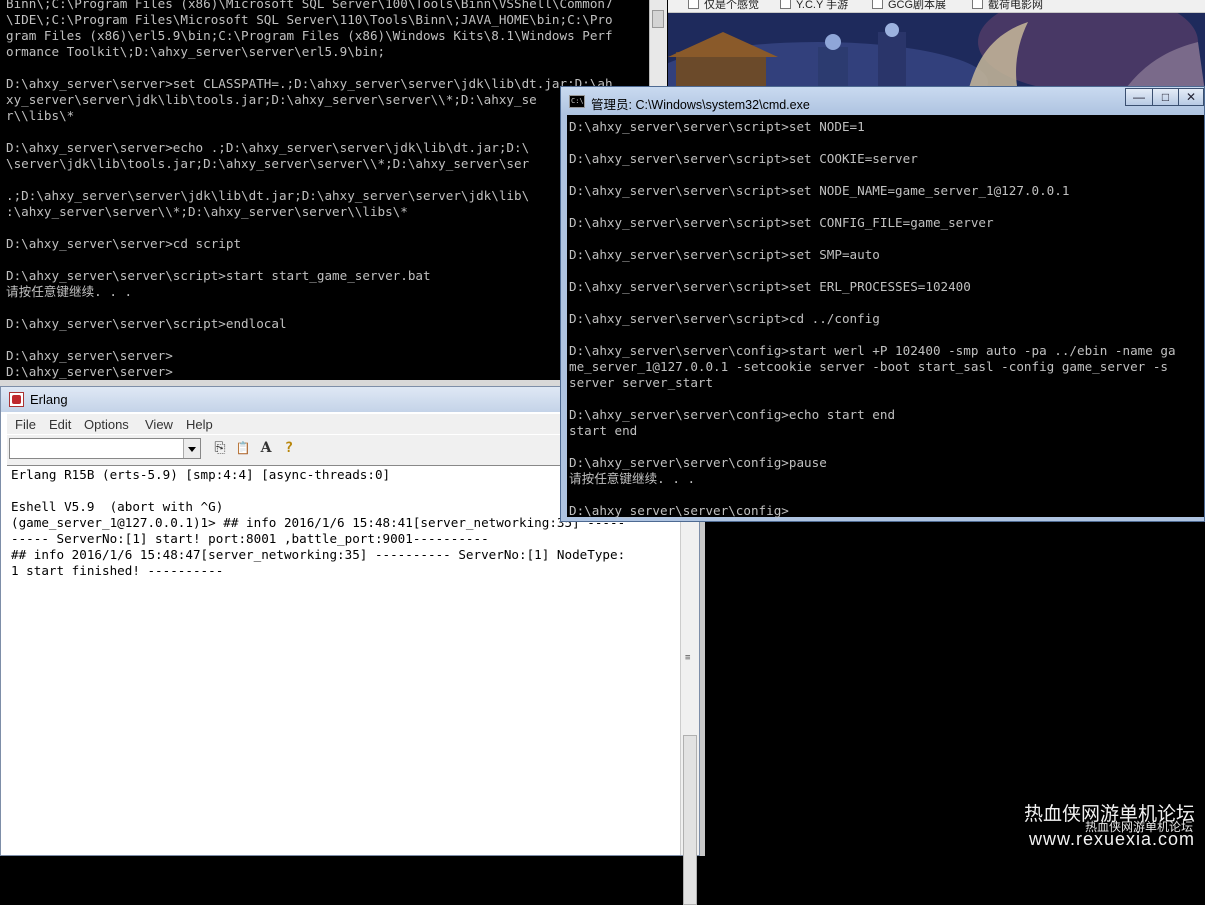  Describe the element at coordinates (1138, 827) in the screenshot. I see `watermark-overlay: 热血侠网游单机论坛` at that location.